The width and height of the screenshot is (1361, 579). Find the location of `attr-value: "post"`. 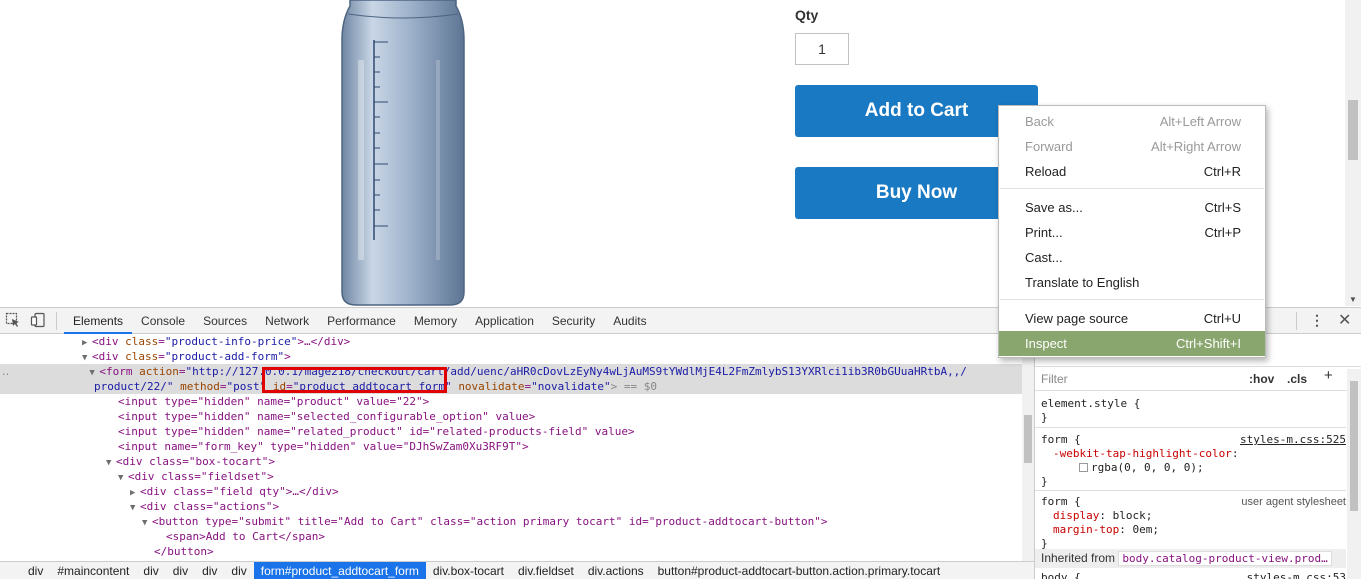

attr-value: "post" is located at coordinates (246, 386).